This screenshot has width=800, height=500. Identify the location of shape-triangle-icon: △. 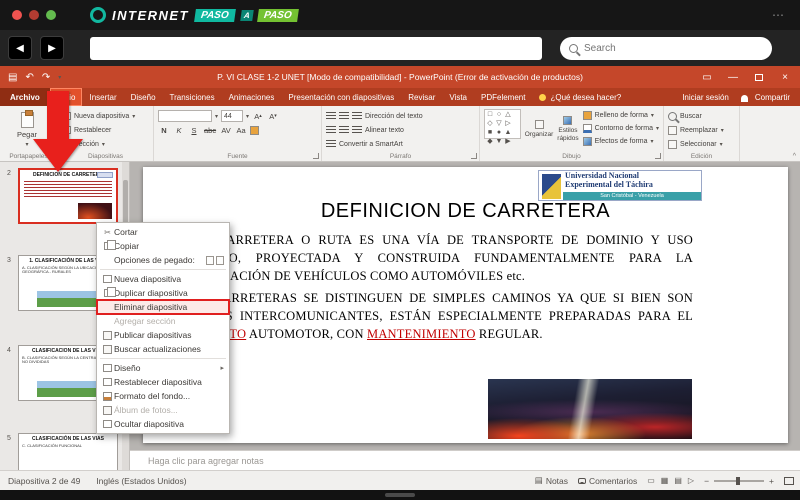
(508, 115).